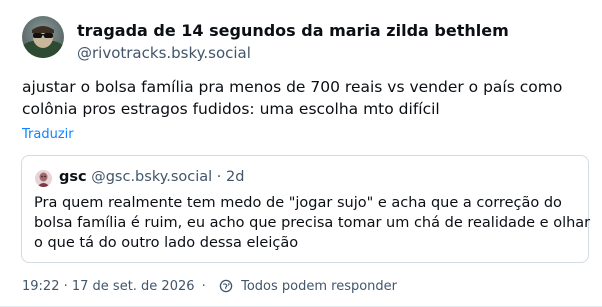 This screenshot has width=602, height=307. I want to click on quote-author-handle: @gsc.bsky.social, so click(151, 177).